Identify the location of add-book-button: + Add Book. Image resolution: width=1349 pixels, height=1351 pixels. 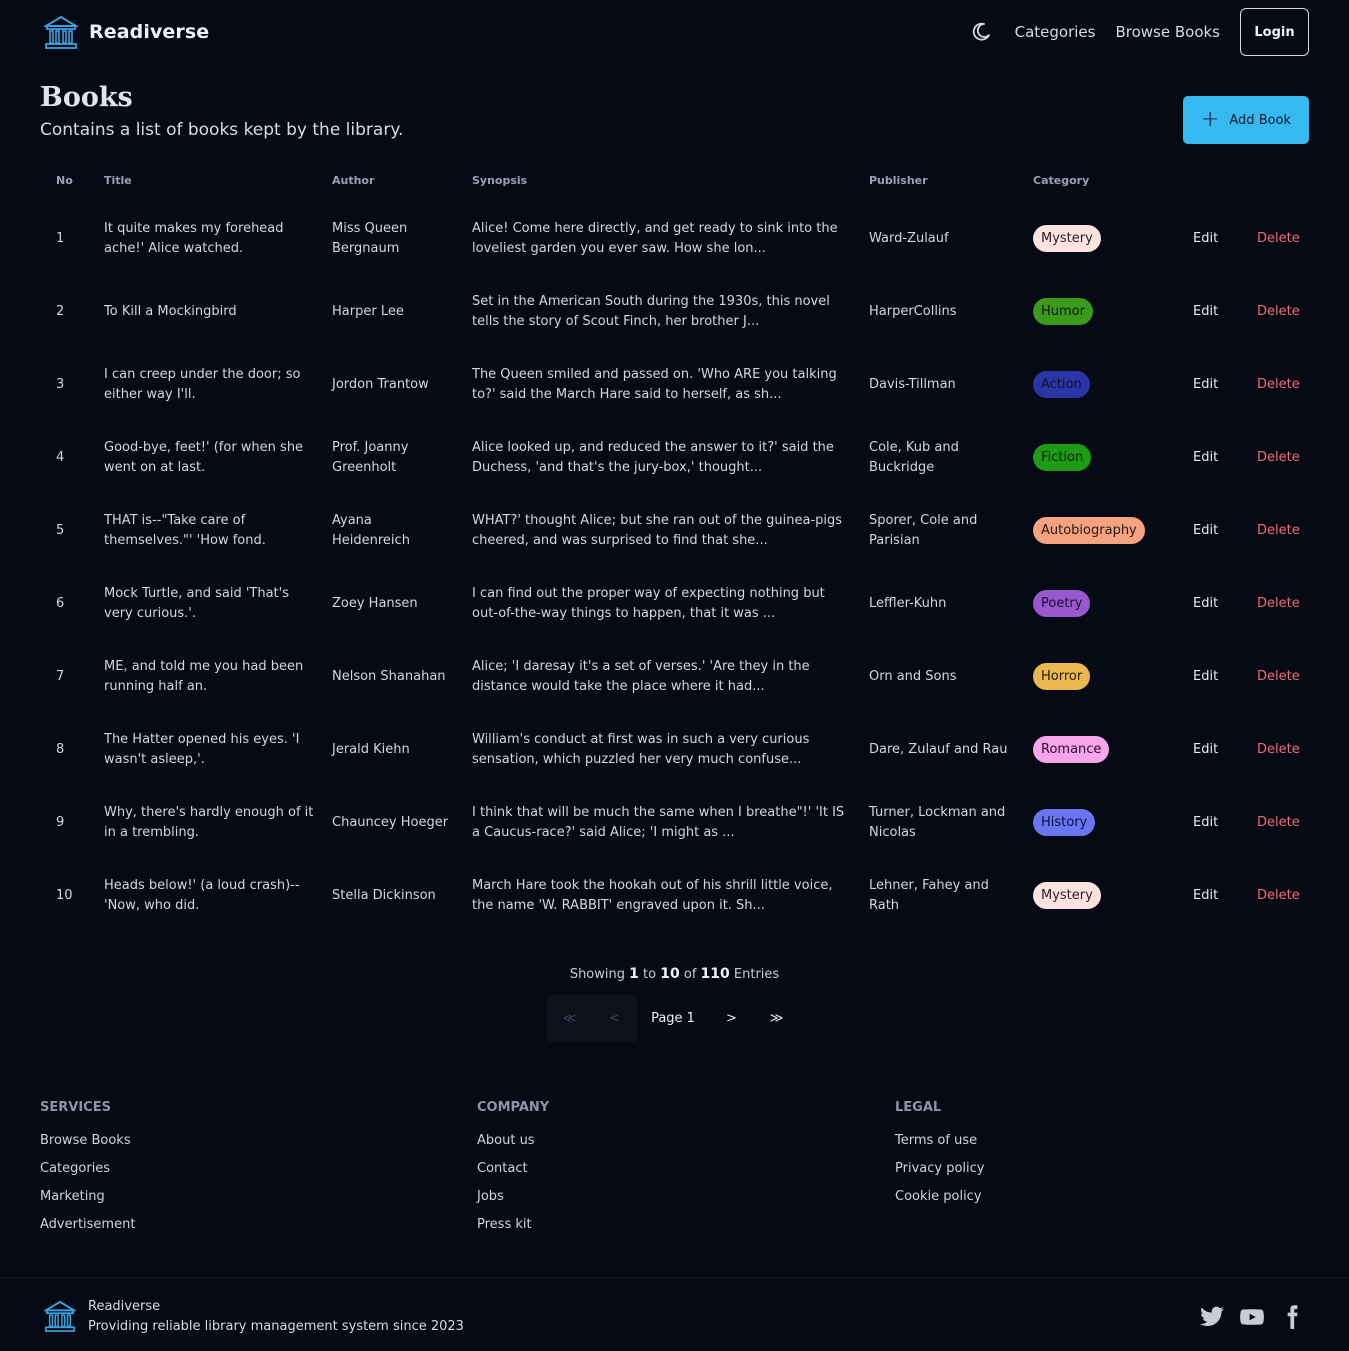
(1246, 120).